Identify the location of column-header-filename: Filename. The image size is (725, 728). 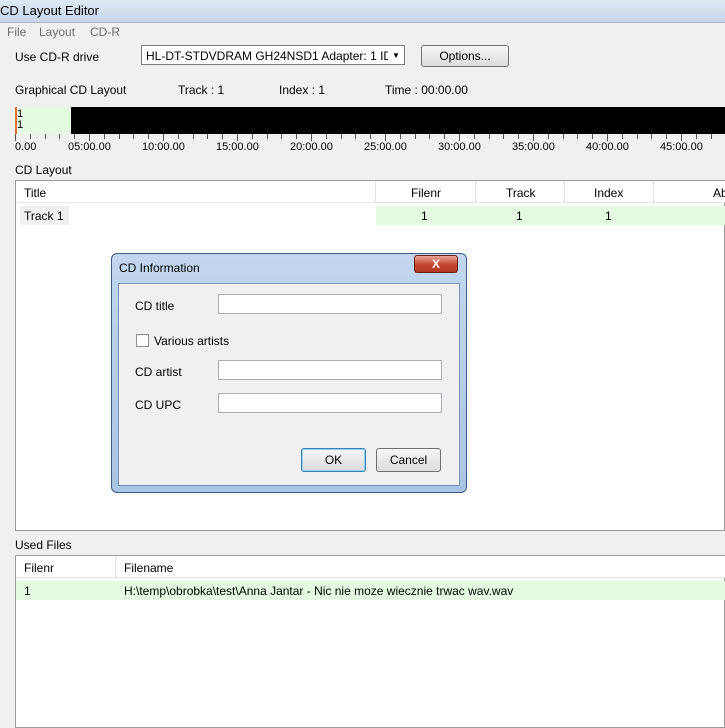
(420, 567).